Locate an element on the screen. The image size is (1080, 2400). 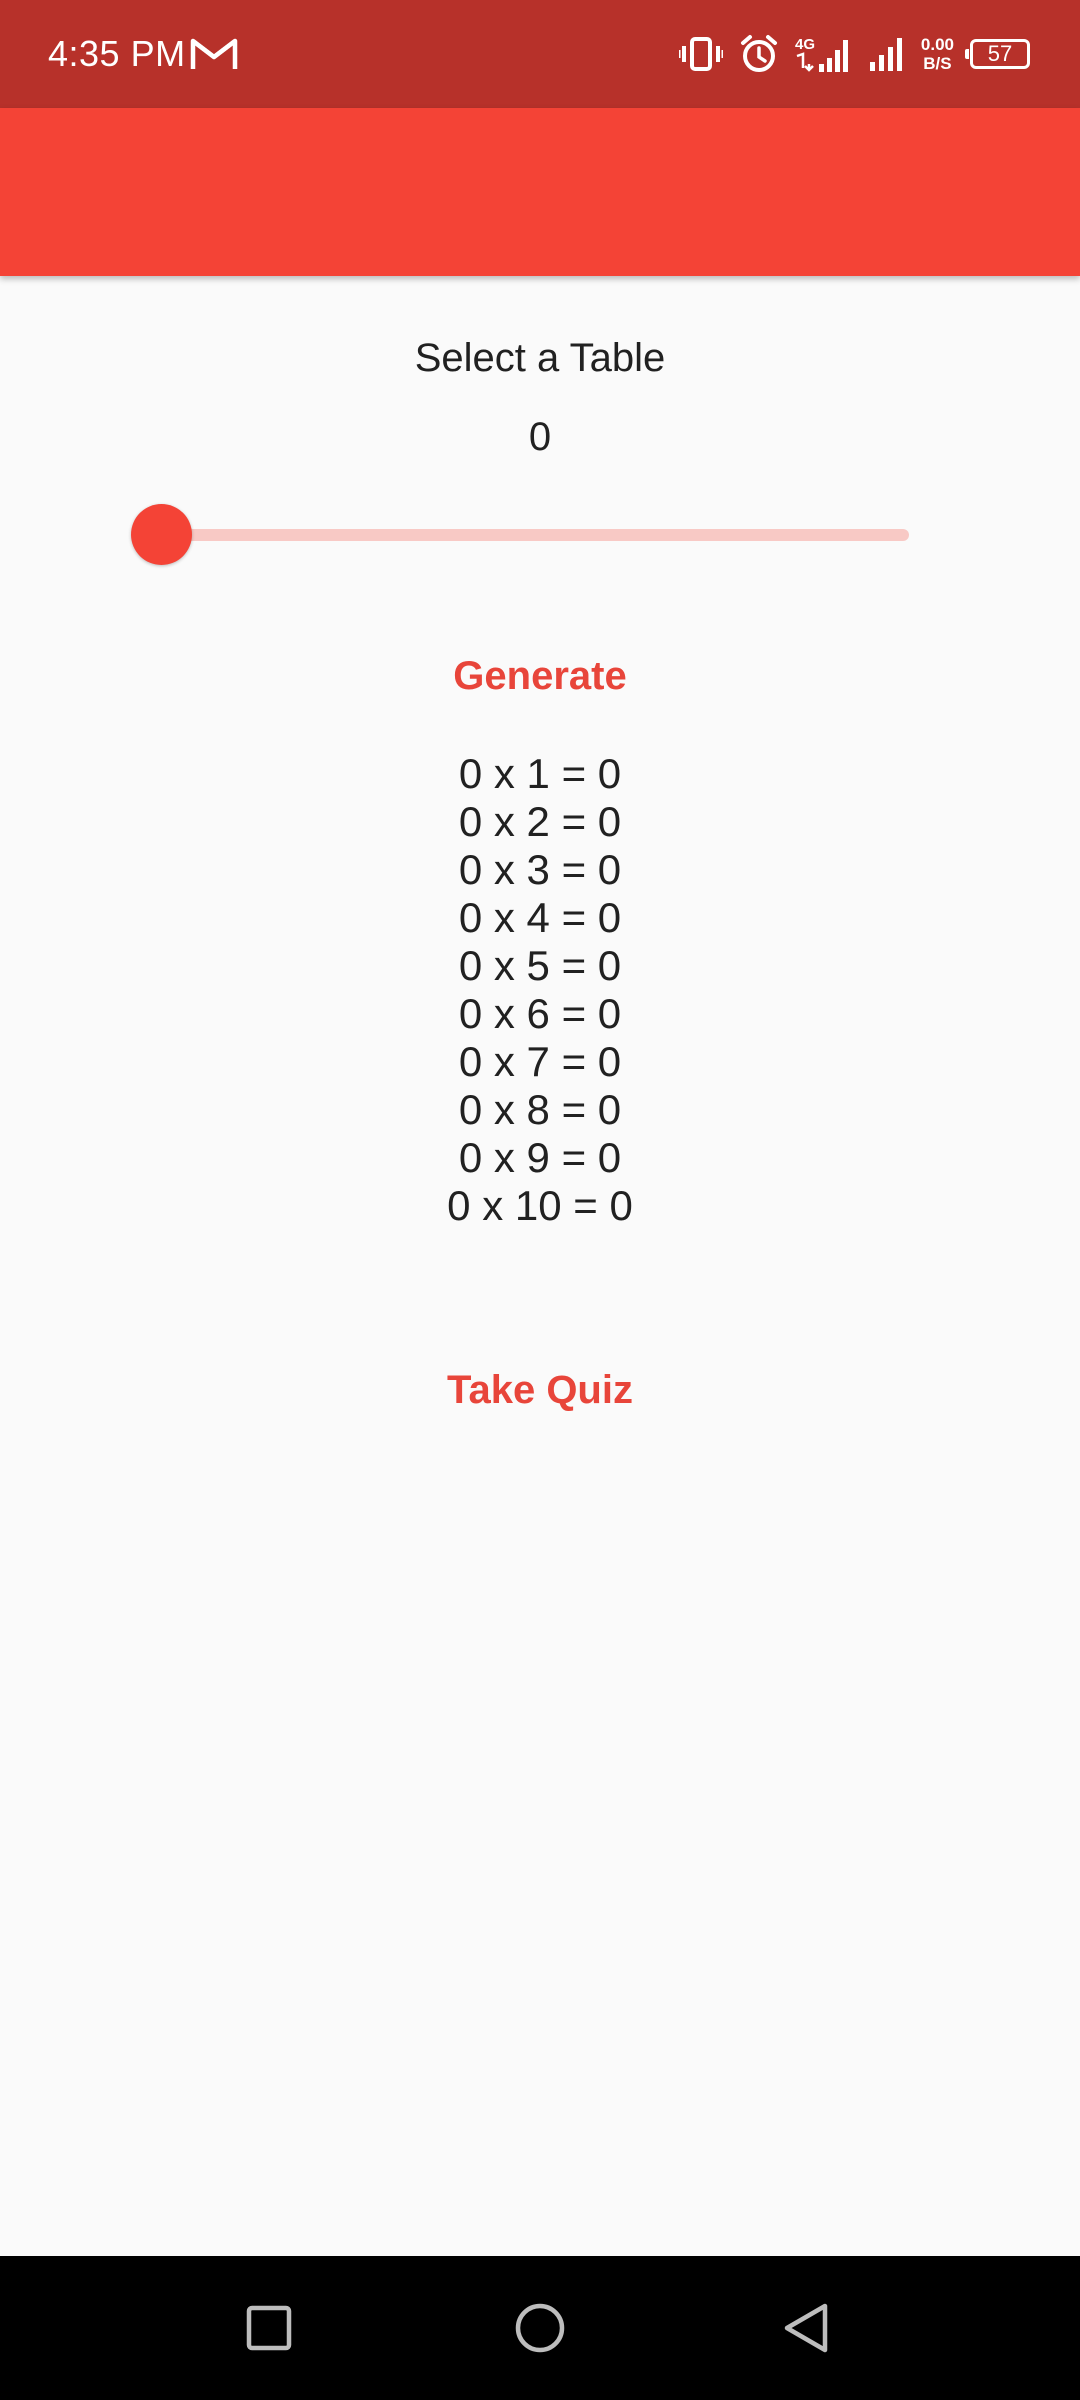
table-slider is located at coordinates (525, 534).